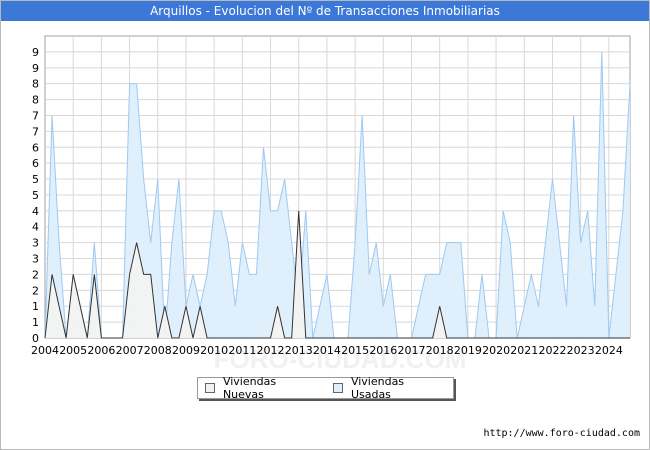  What do you see at coordinates (210, 388) in the screenshot?
I see `legend-swatch-nuevas` at bounding box center [210, 388].